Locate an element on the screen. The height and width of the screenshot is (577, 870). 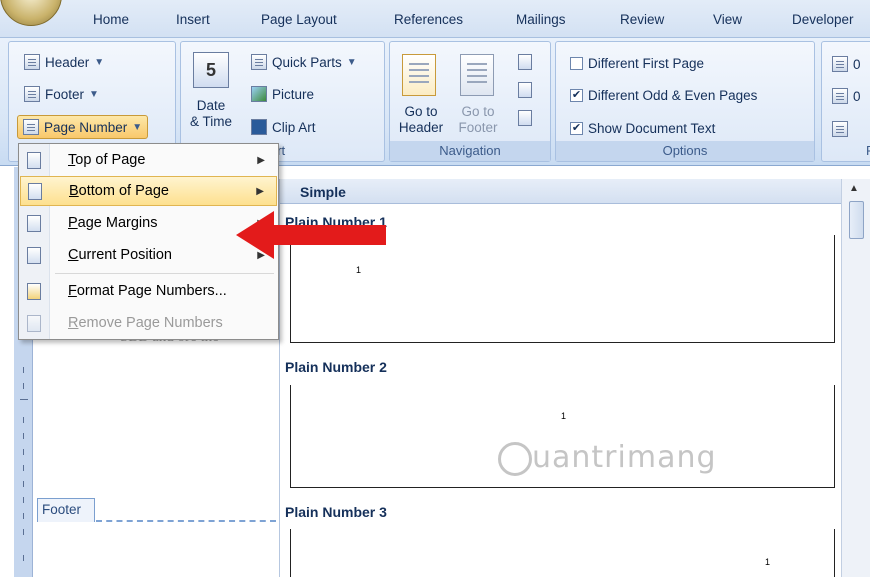
navigation-group-label: Navigation is located at coordinates (470, 151).